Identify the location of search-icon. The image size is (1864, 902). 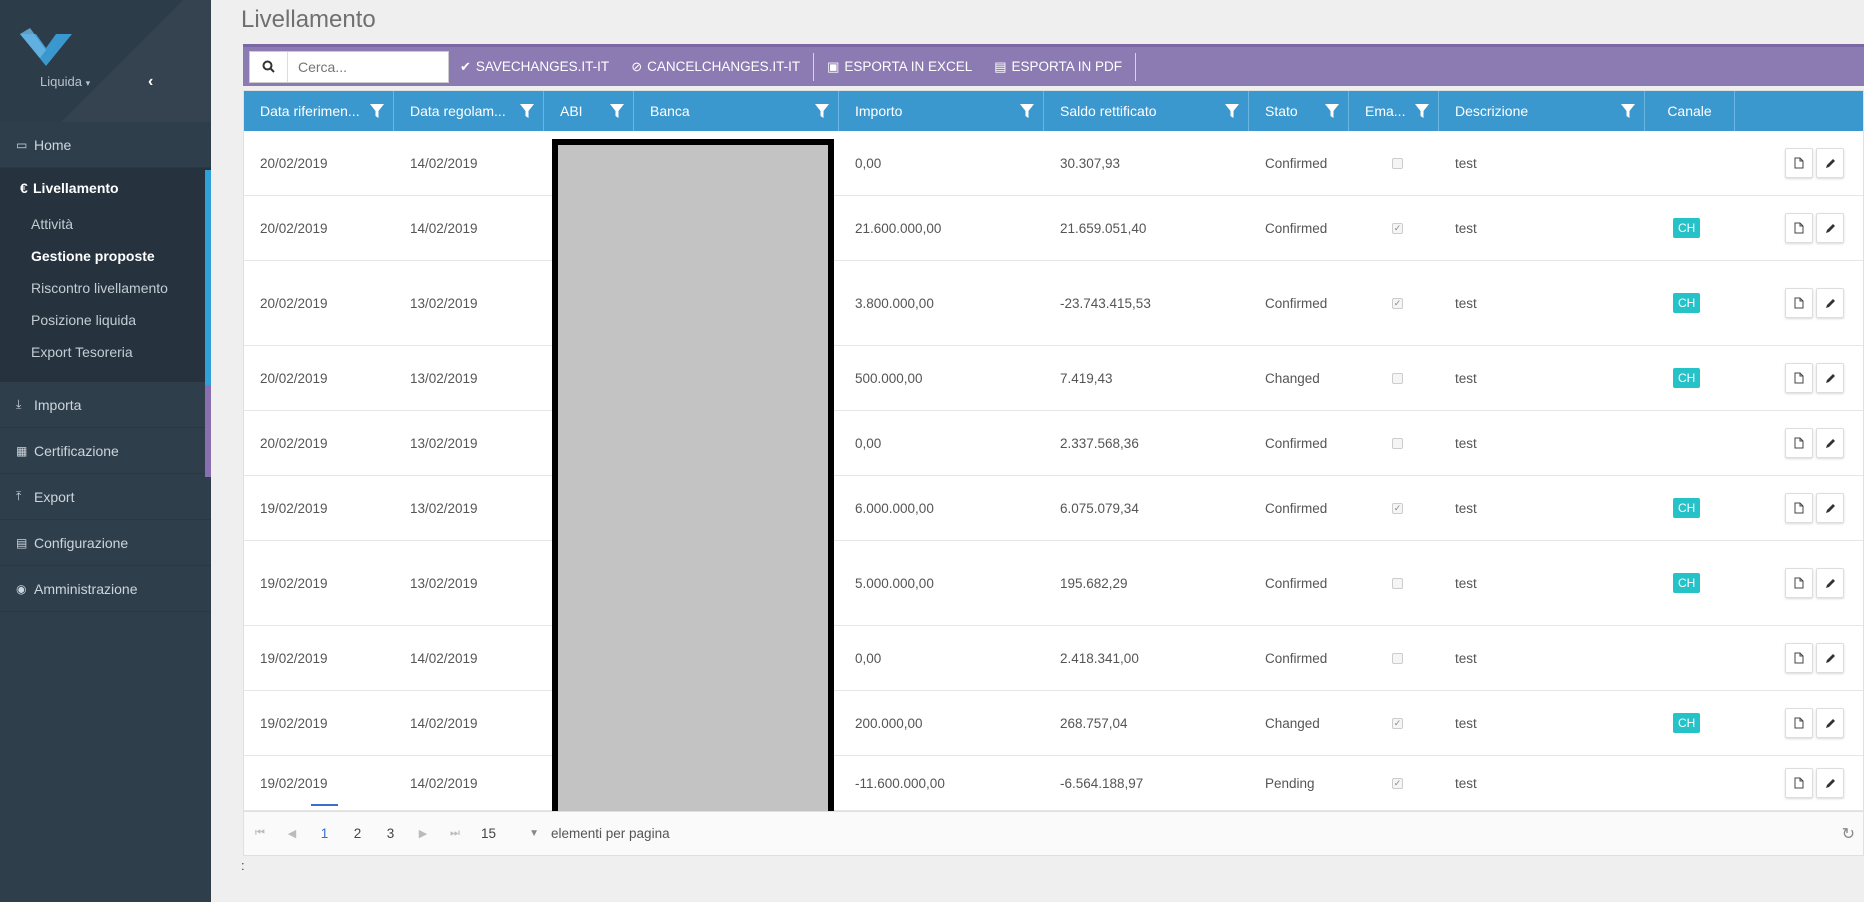
(269, 66).